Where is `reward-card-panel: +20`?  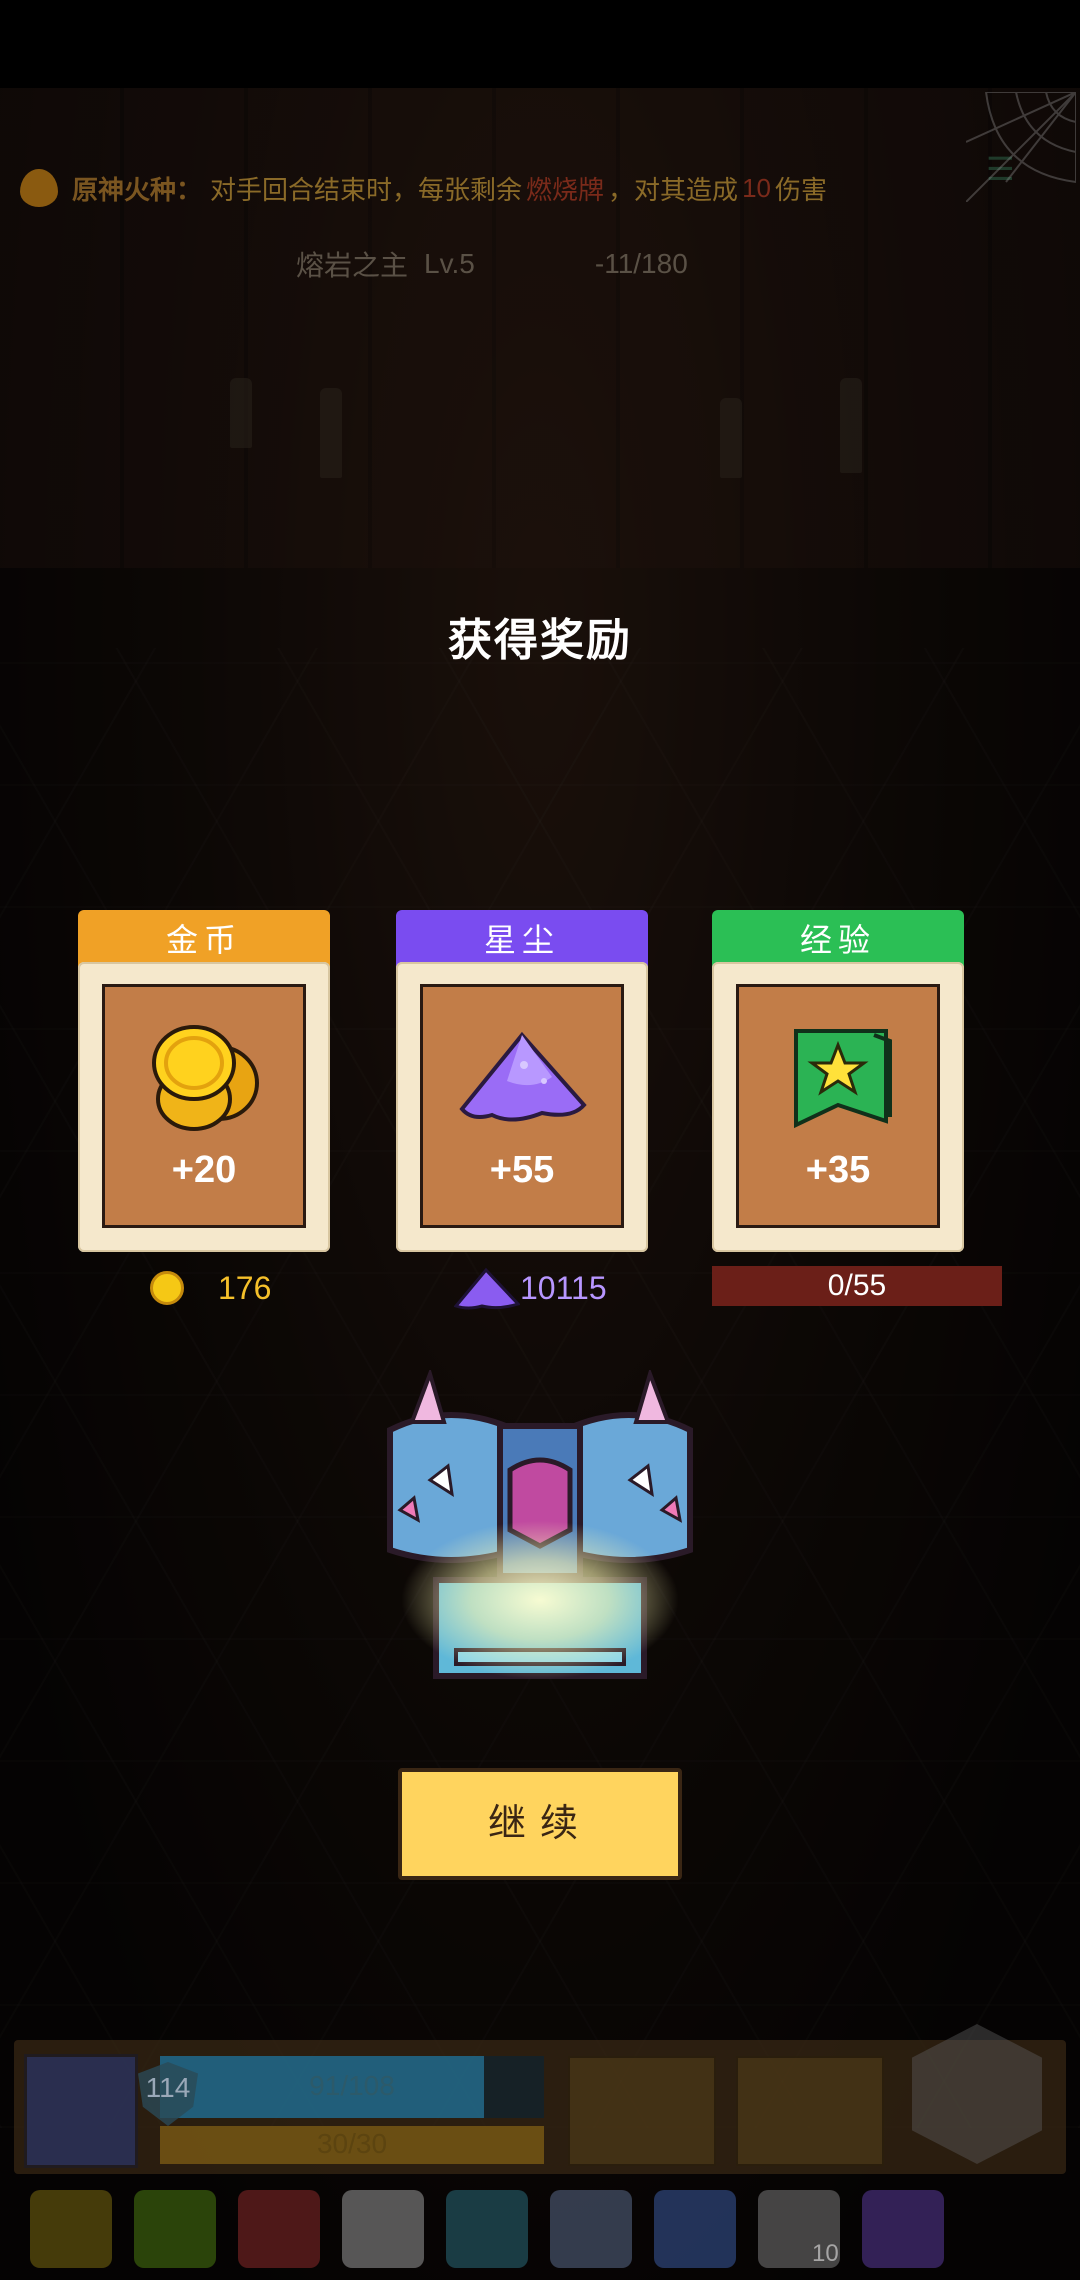
reward-card-panel: +20 is located at coordinates (204, 1106).